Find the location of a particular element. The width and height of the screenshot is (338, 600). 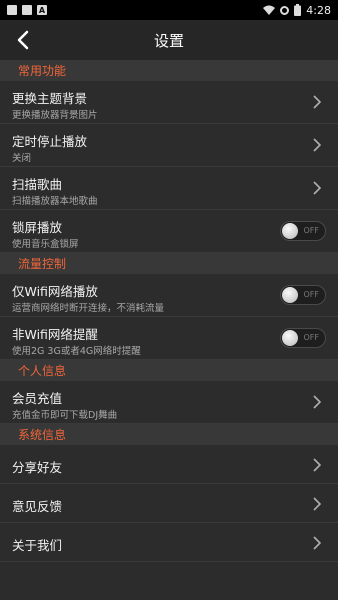

setting-label: 定时停止播放 is located at coordinates (50, 141).